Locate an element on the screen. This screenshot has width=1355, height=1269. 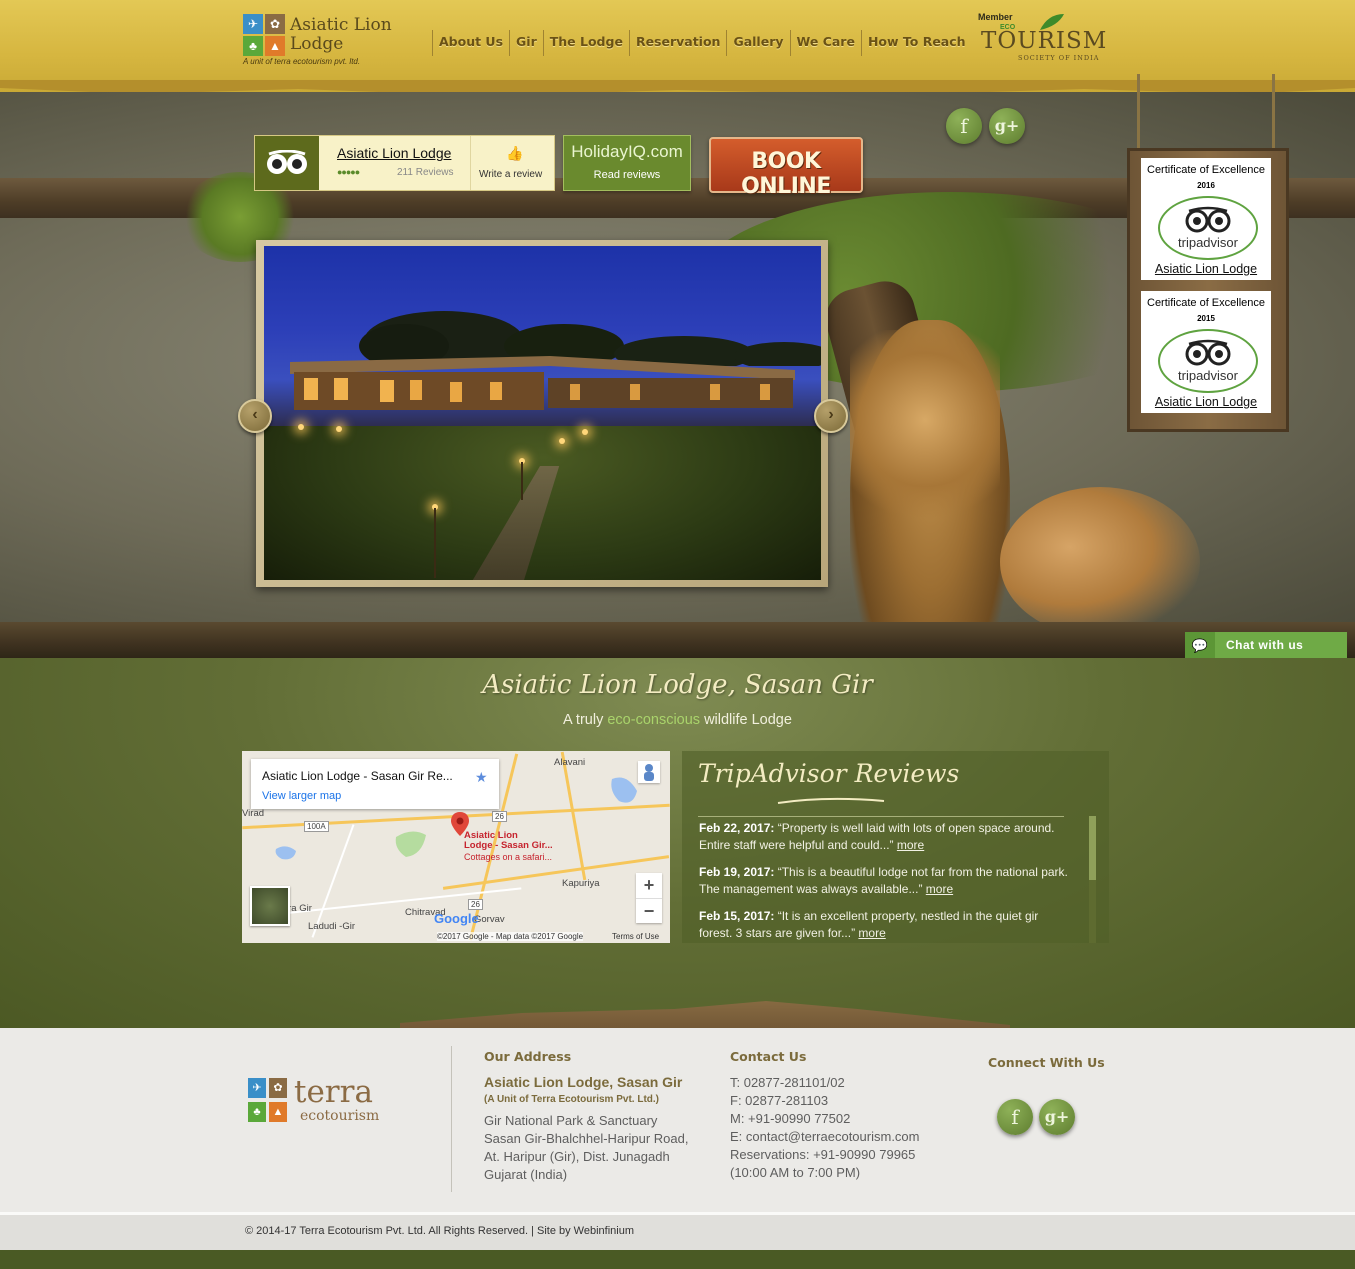
contact-mobile: M: +91-90990 77502 is located at coordinates (850, 1119).